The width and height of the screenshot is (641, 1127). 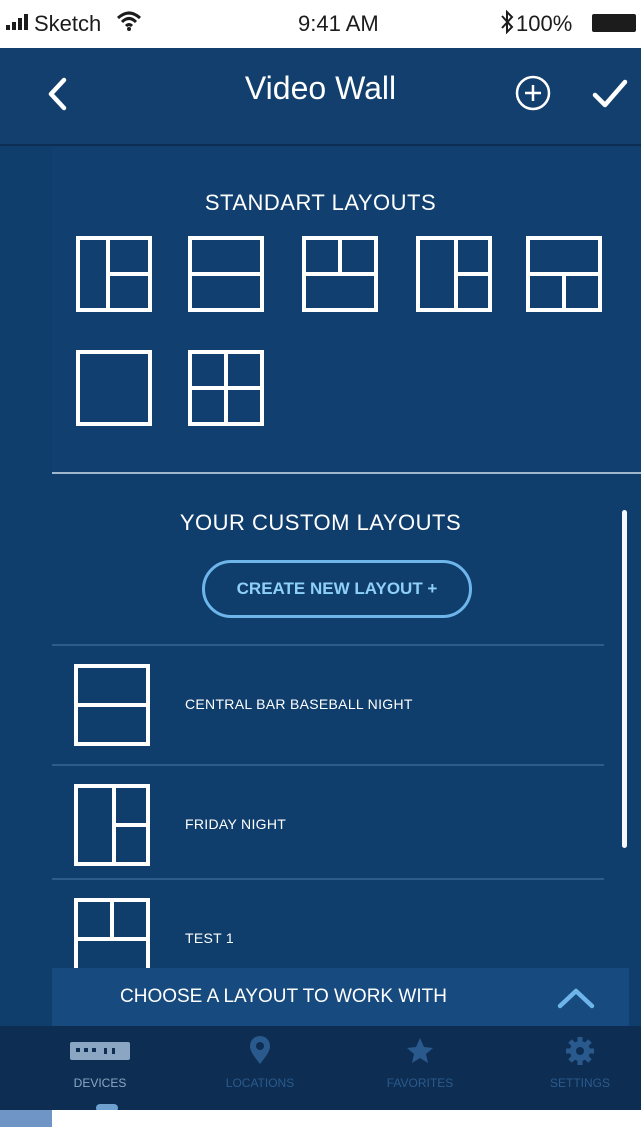 I want to click on custom-layout-name: CENTRAL BAR BASEBALL NIGHT, so click(x=299, y=704).